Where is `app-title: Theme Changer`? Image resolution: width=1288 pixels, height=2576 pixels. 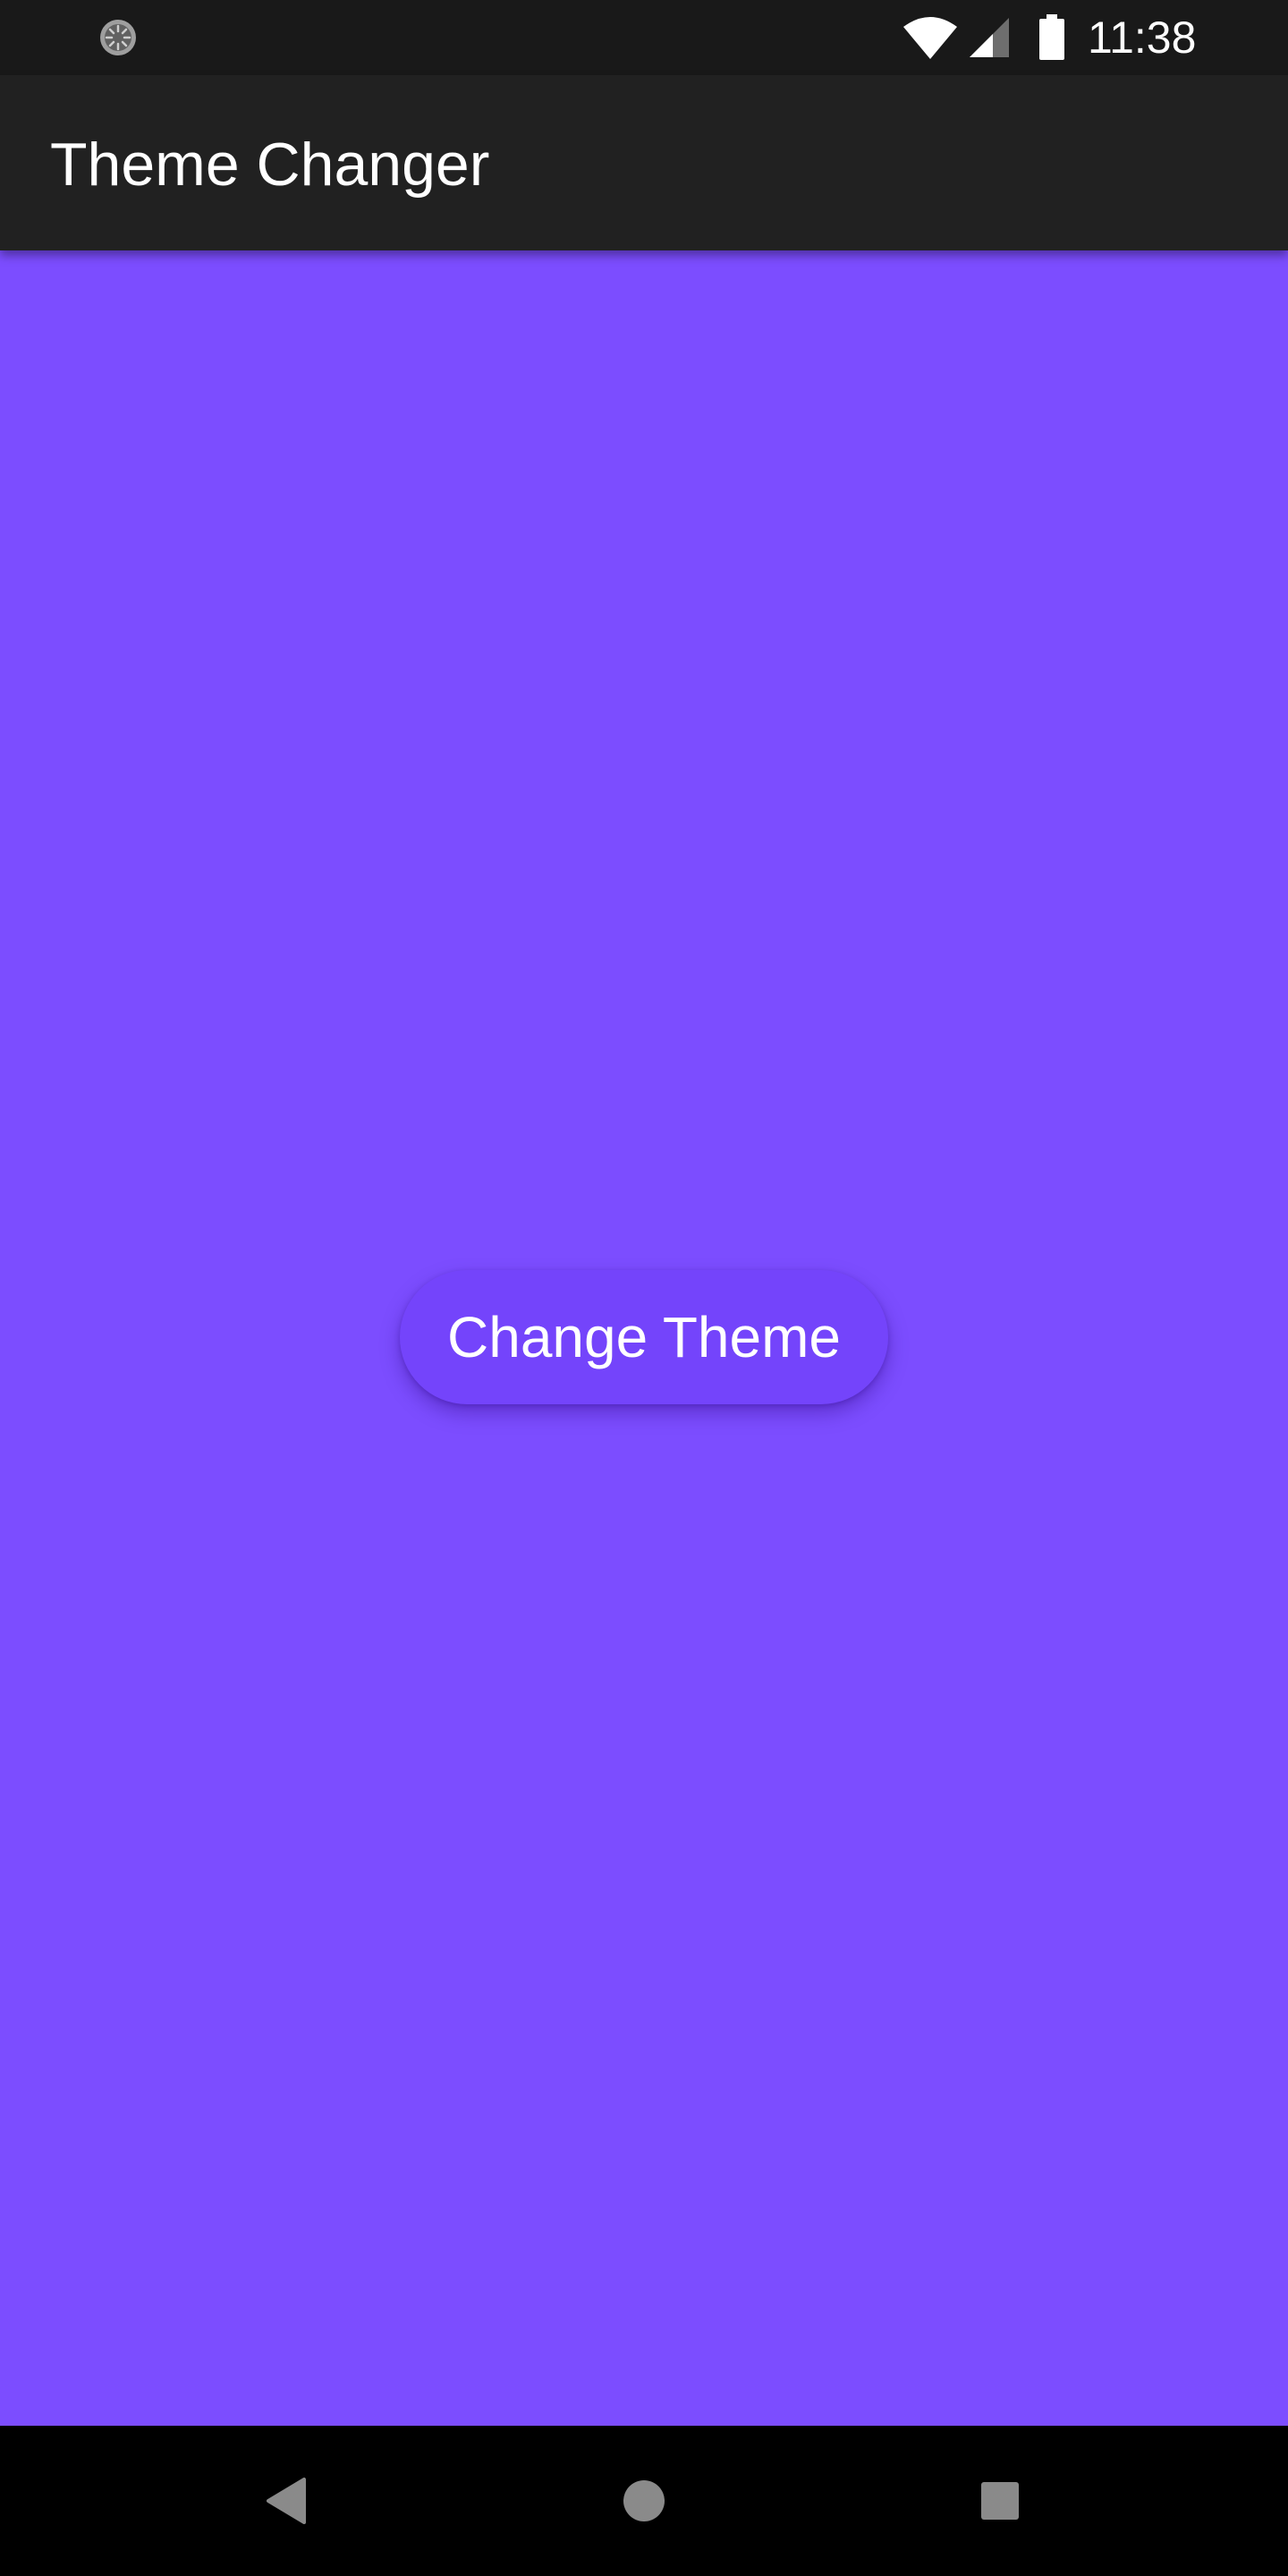
app-title: Theme Changer is located at coordinates (270, 165).